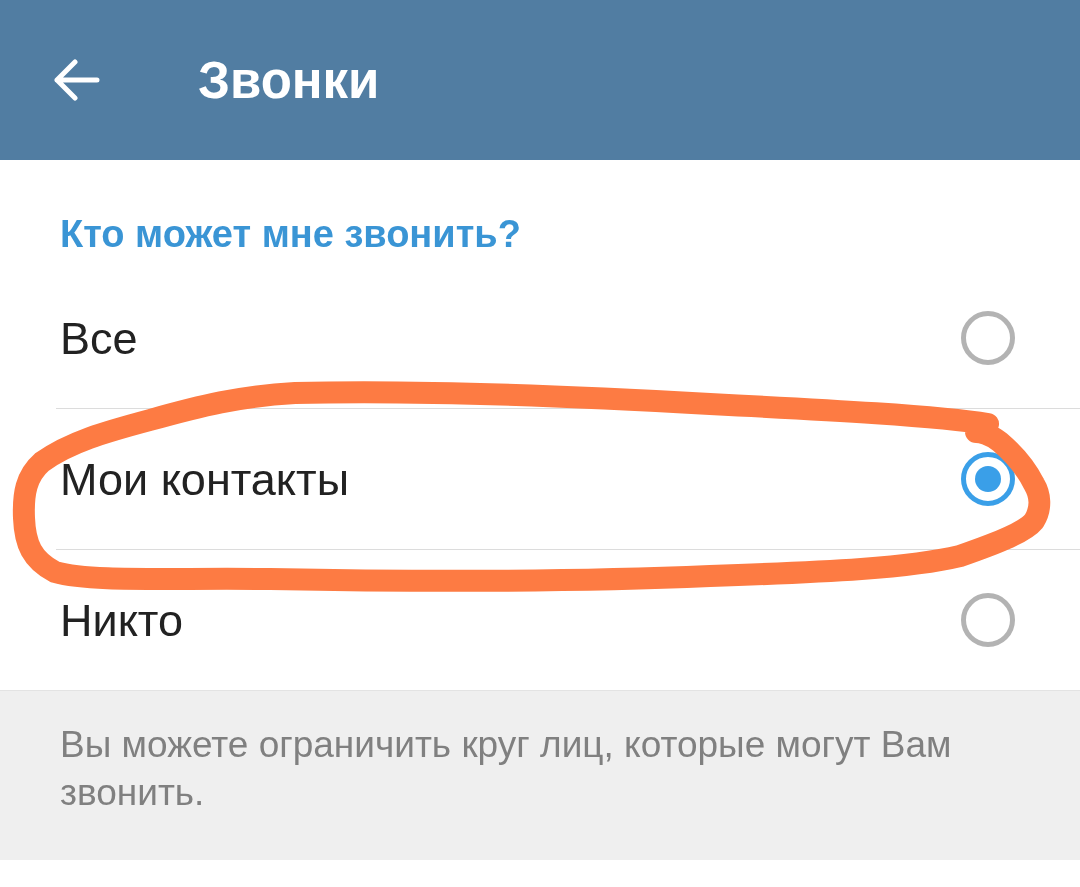 The height and width of the screenshot is (887, 1080). Describe the element at coordinates (290, 234) in the screenshot. I see `section-title: Кто может мне звонить?` at that location.